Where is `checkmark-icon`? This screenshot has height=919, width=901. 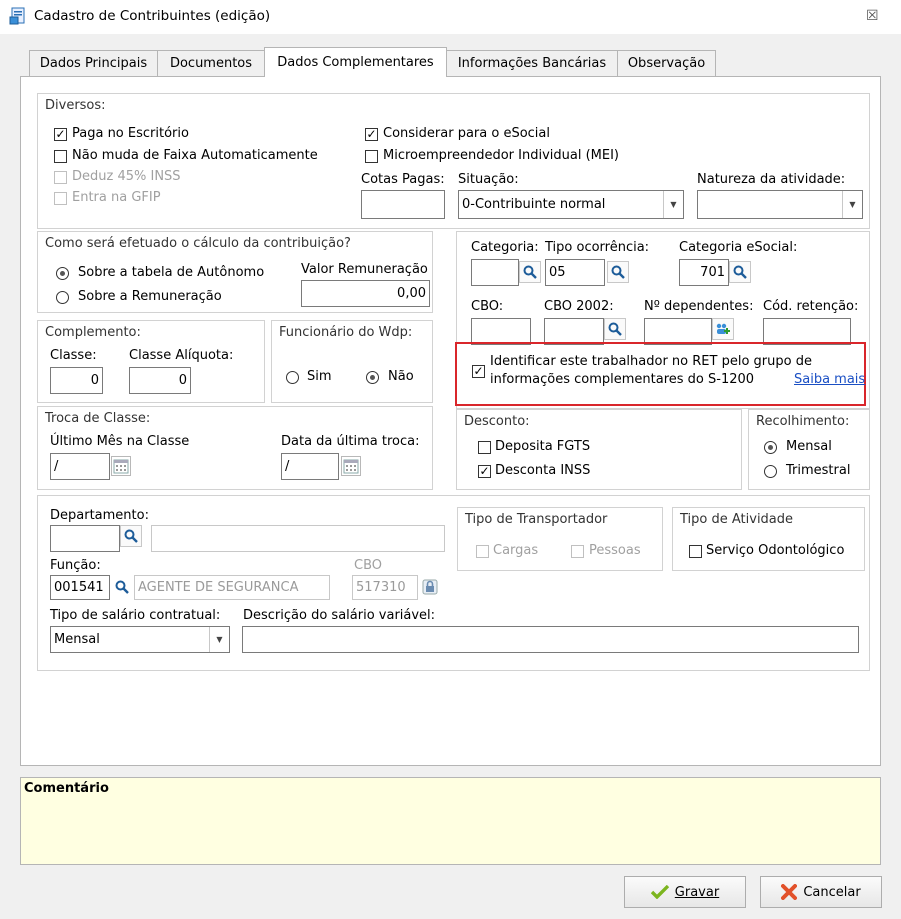
checkmark-icon is located at coordinates (659, 892).